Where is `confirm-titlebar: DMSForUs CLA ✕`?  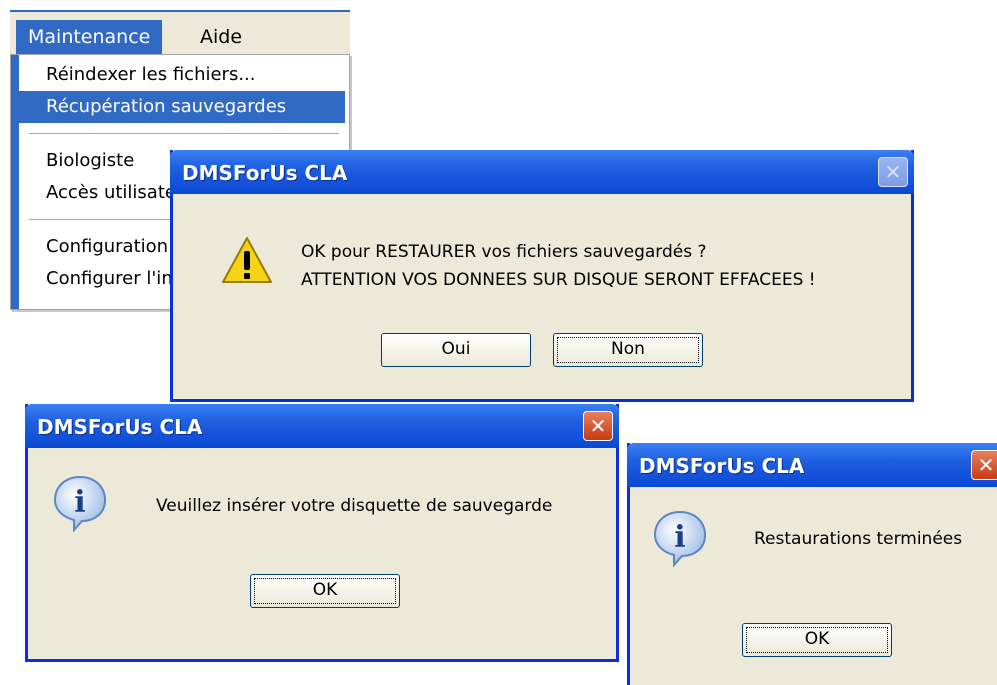
confirm-titlebar: DMSForUs CLA ✕ is located at coordinates (542, 172).